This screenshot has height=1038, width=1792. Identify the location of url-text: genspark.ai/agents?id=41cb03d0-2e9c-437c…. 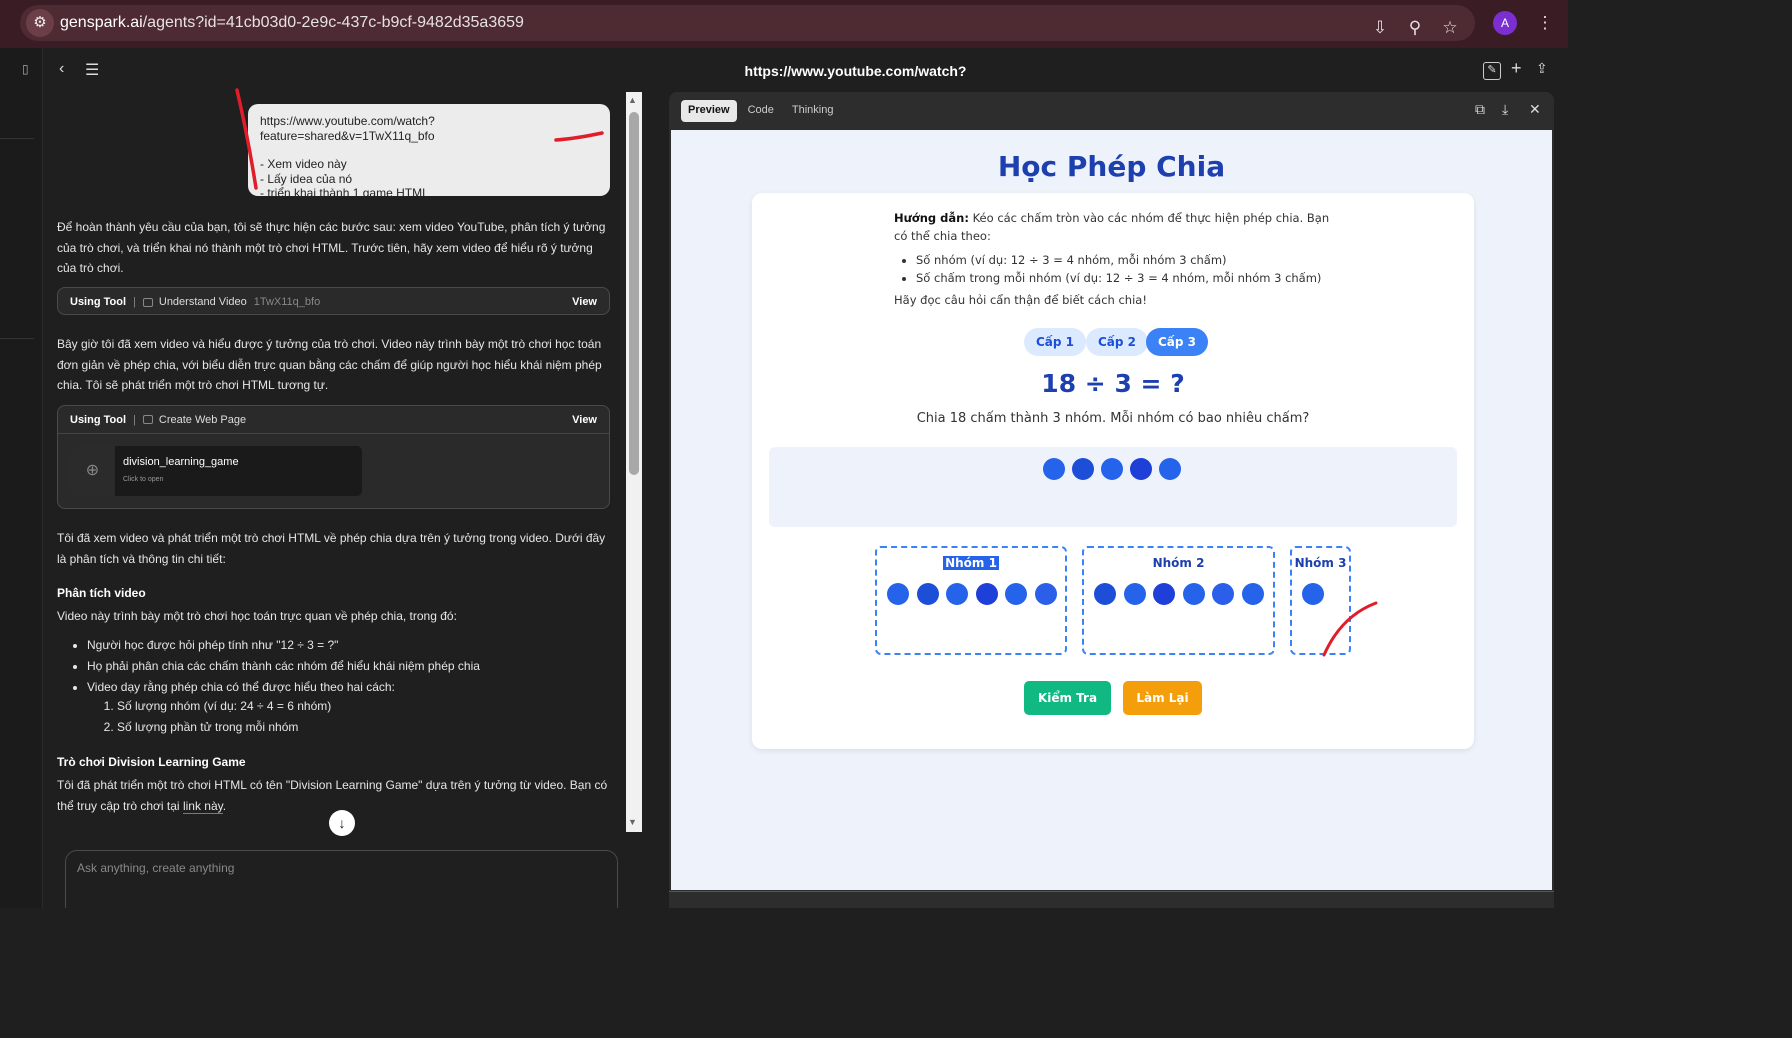
(292, 23).